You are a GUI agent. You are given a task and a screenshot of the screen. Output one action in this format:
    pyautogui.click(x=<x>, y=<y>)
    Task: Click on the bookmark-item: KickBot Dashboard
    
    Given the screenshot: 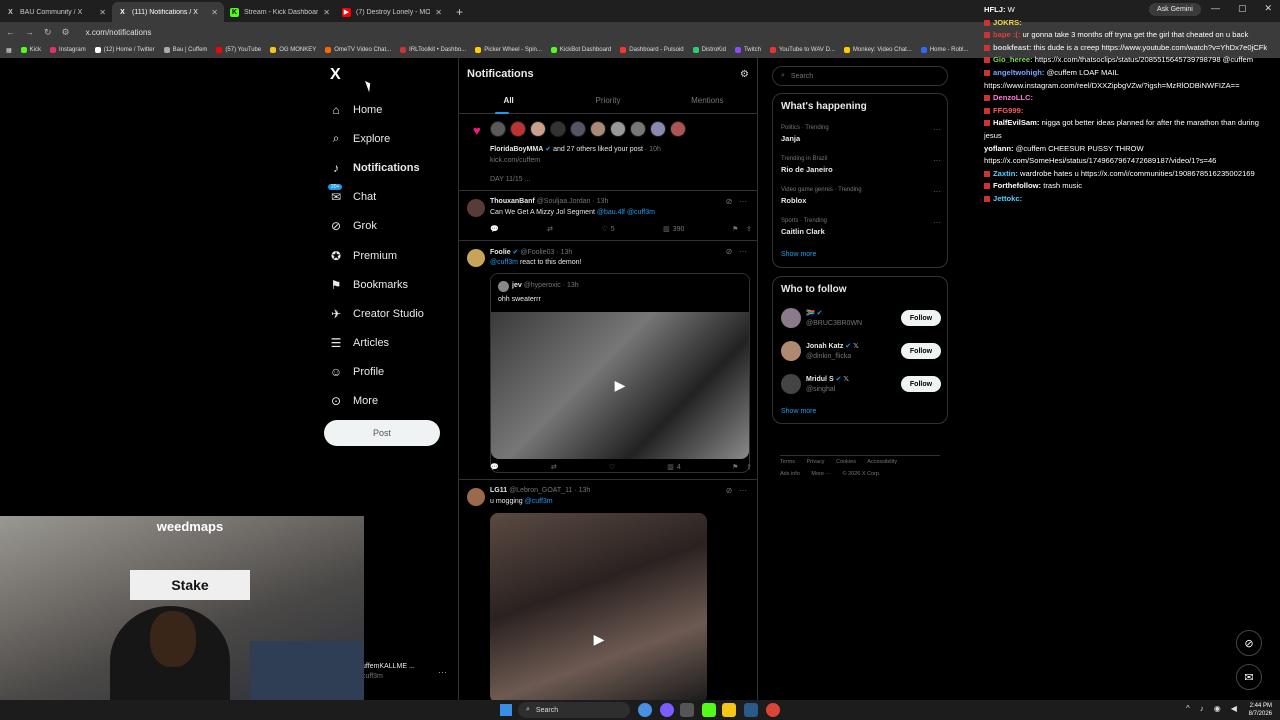 What is the action you would take?
    pyautogui.click(x=580, y=50)
    